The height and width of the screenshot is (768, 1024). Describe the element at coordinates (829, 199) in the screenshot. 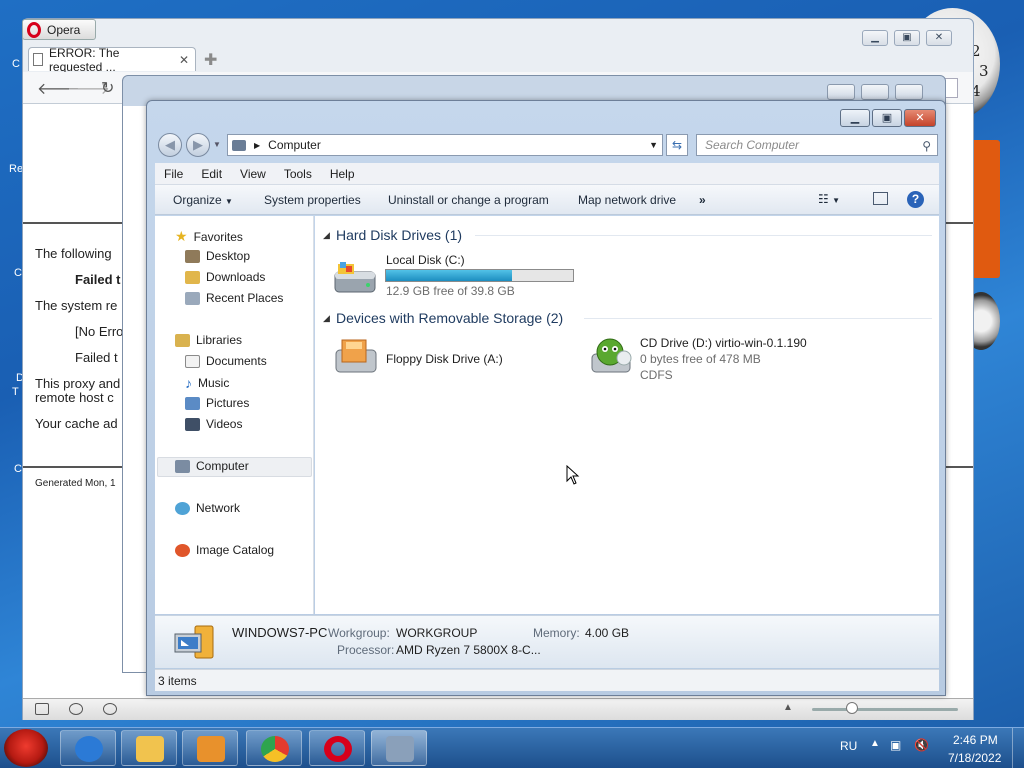

I see `change-view-icon: ☷ ▼` at that location.